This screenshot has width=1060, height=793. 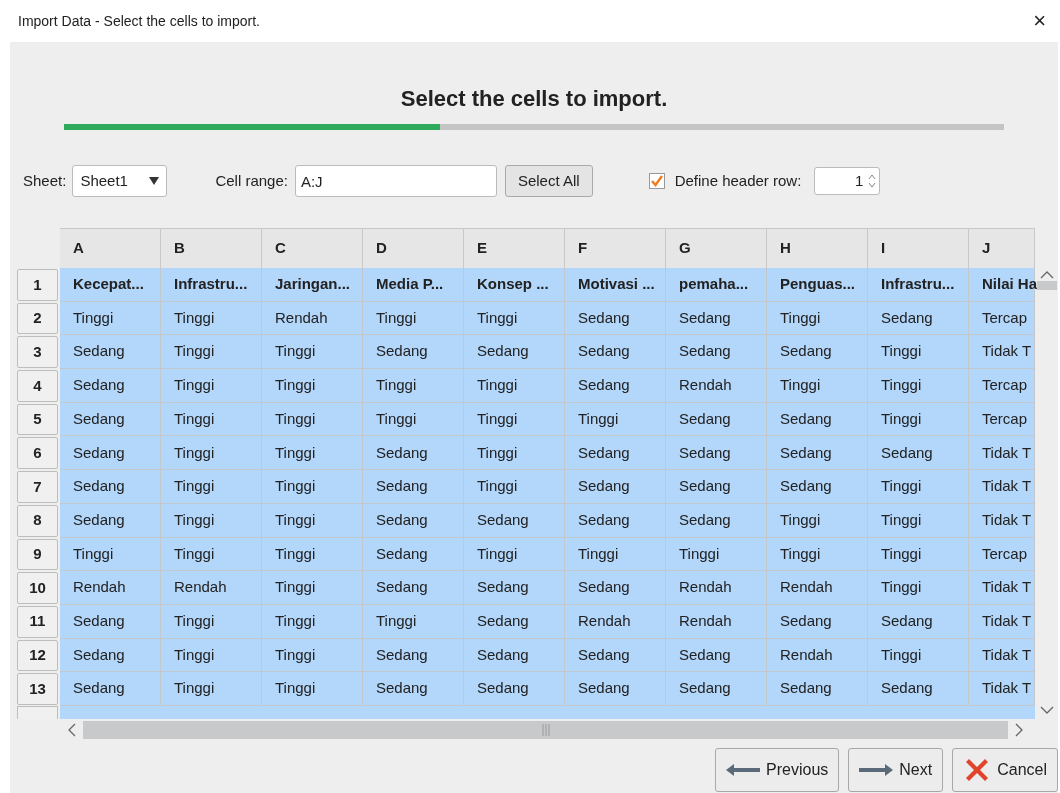 What do you see at coordinates (1039, 21) in the screenshot?
I see `close-button: ×` at bounding box center [1039, 21].